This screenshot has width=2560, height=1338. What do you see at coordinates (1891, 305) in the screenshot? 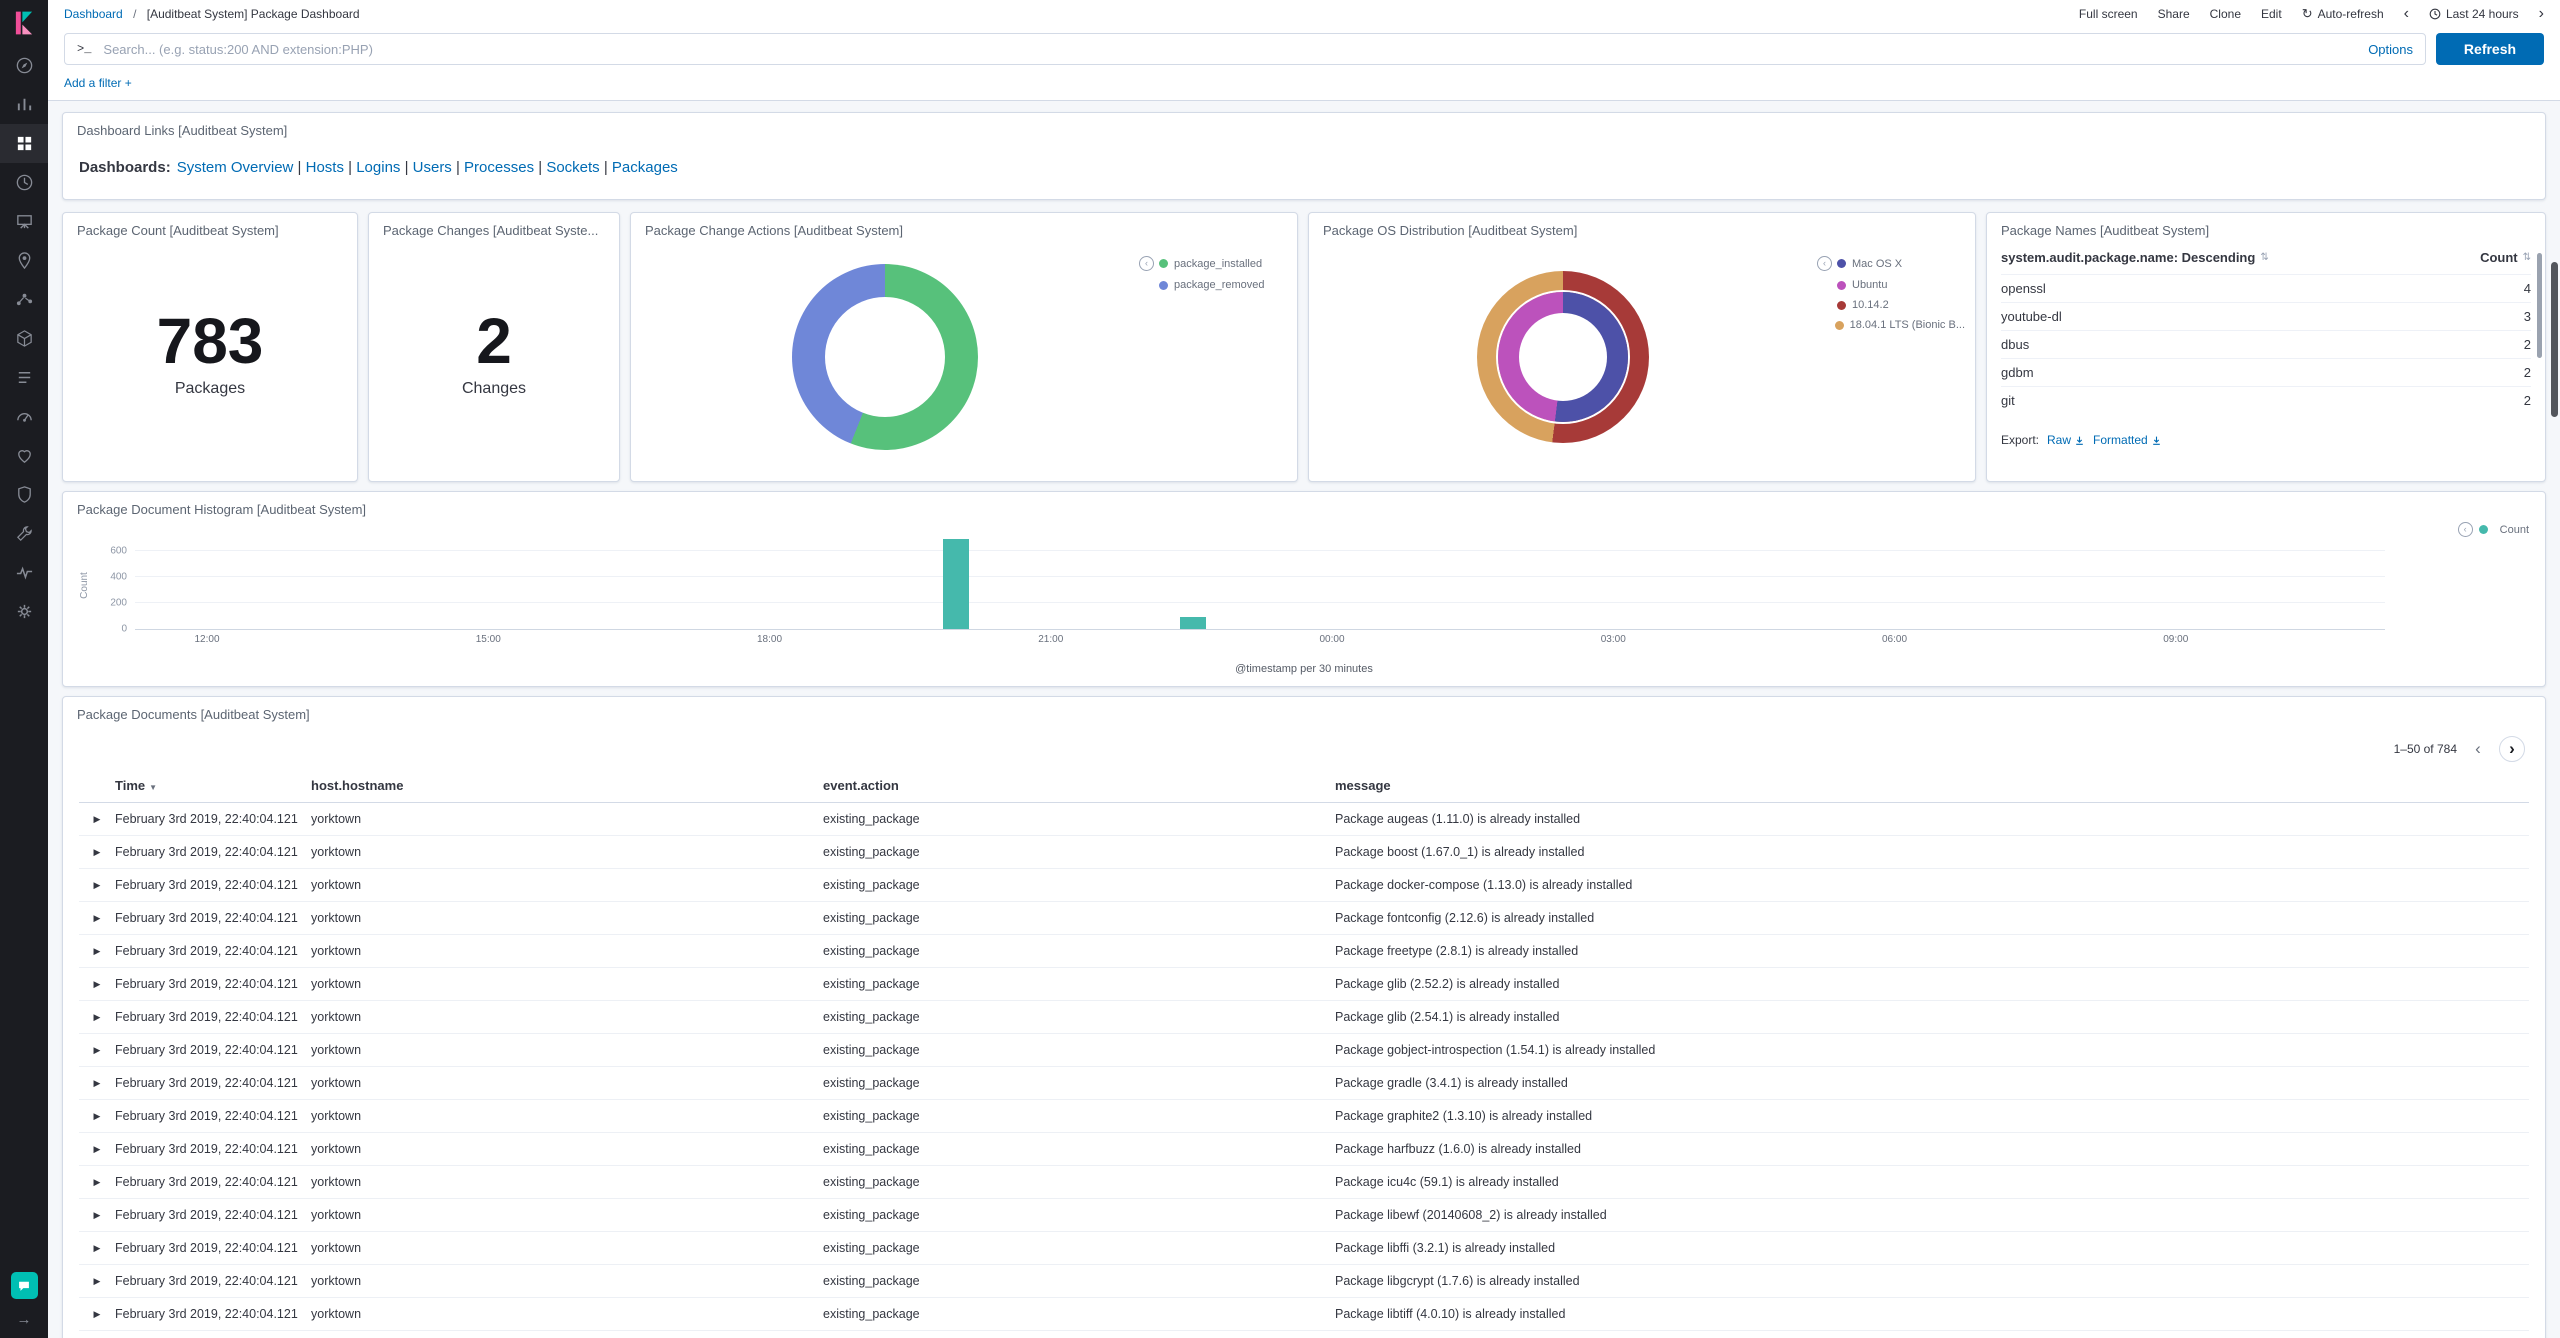
I see `legend-item: 10.14.2` at bounding box center [1891, 305].